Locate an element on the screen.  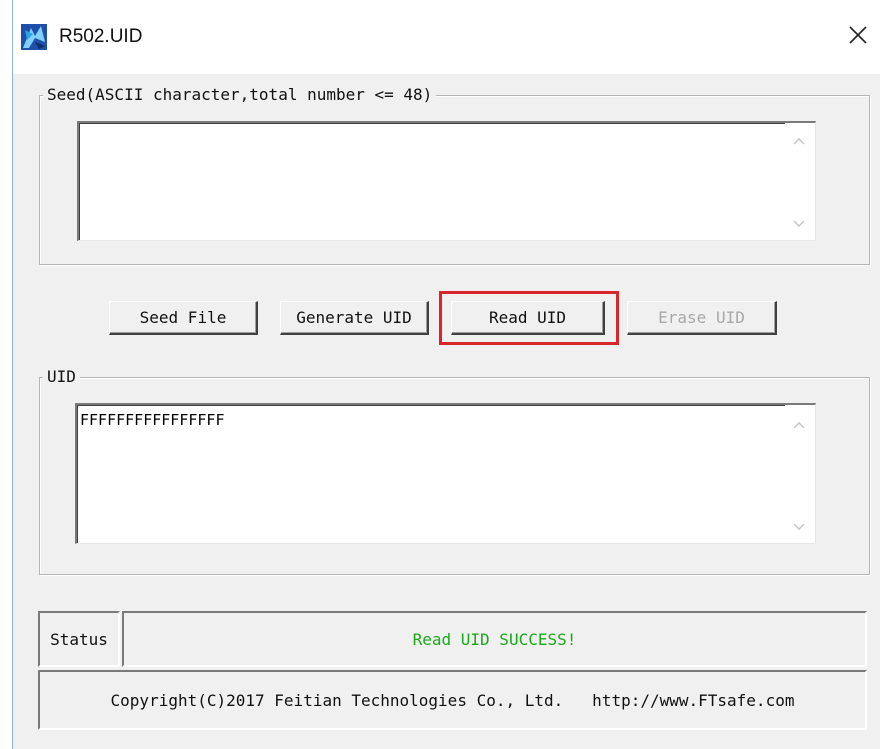
close-icon is located at coordinates (858, 35).